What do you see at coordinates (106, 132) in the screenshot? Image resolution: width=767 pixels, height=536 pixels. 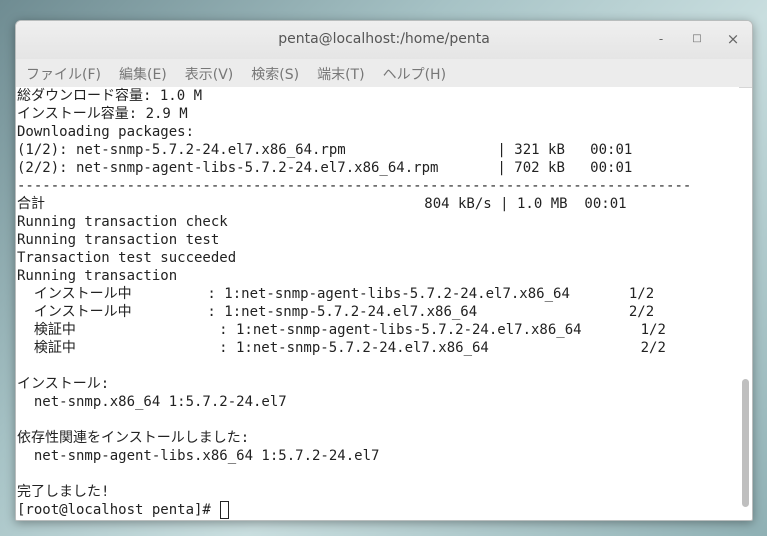 I see `terminal-line: Downloading packages:` at bounding box center [106, 132].